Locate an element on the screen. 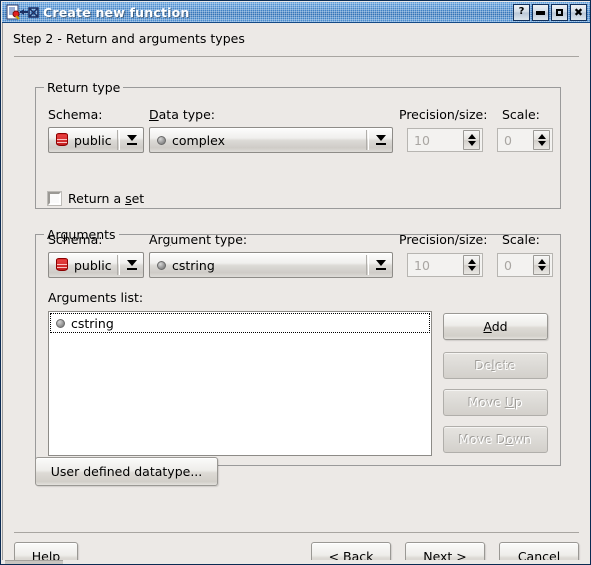  argument-scale-label: Scale: is located at coordinates (521, 239).